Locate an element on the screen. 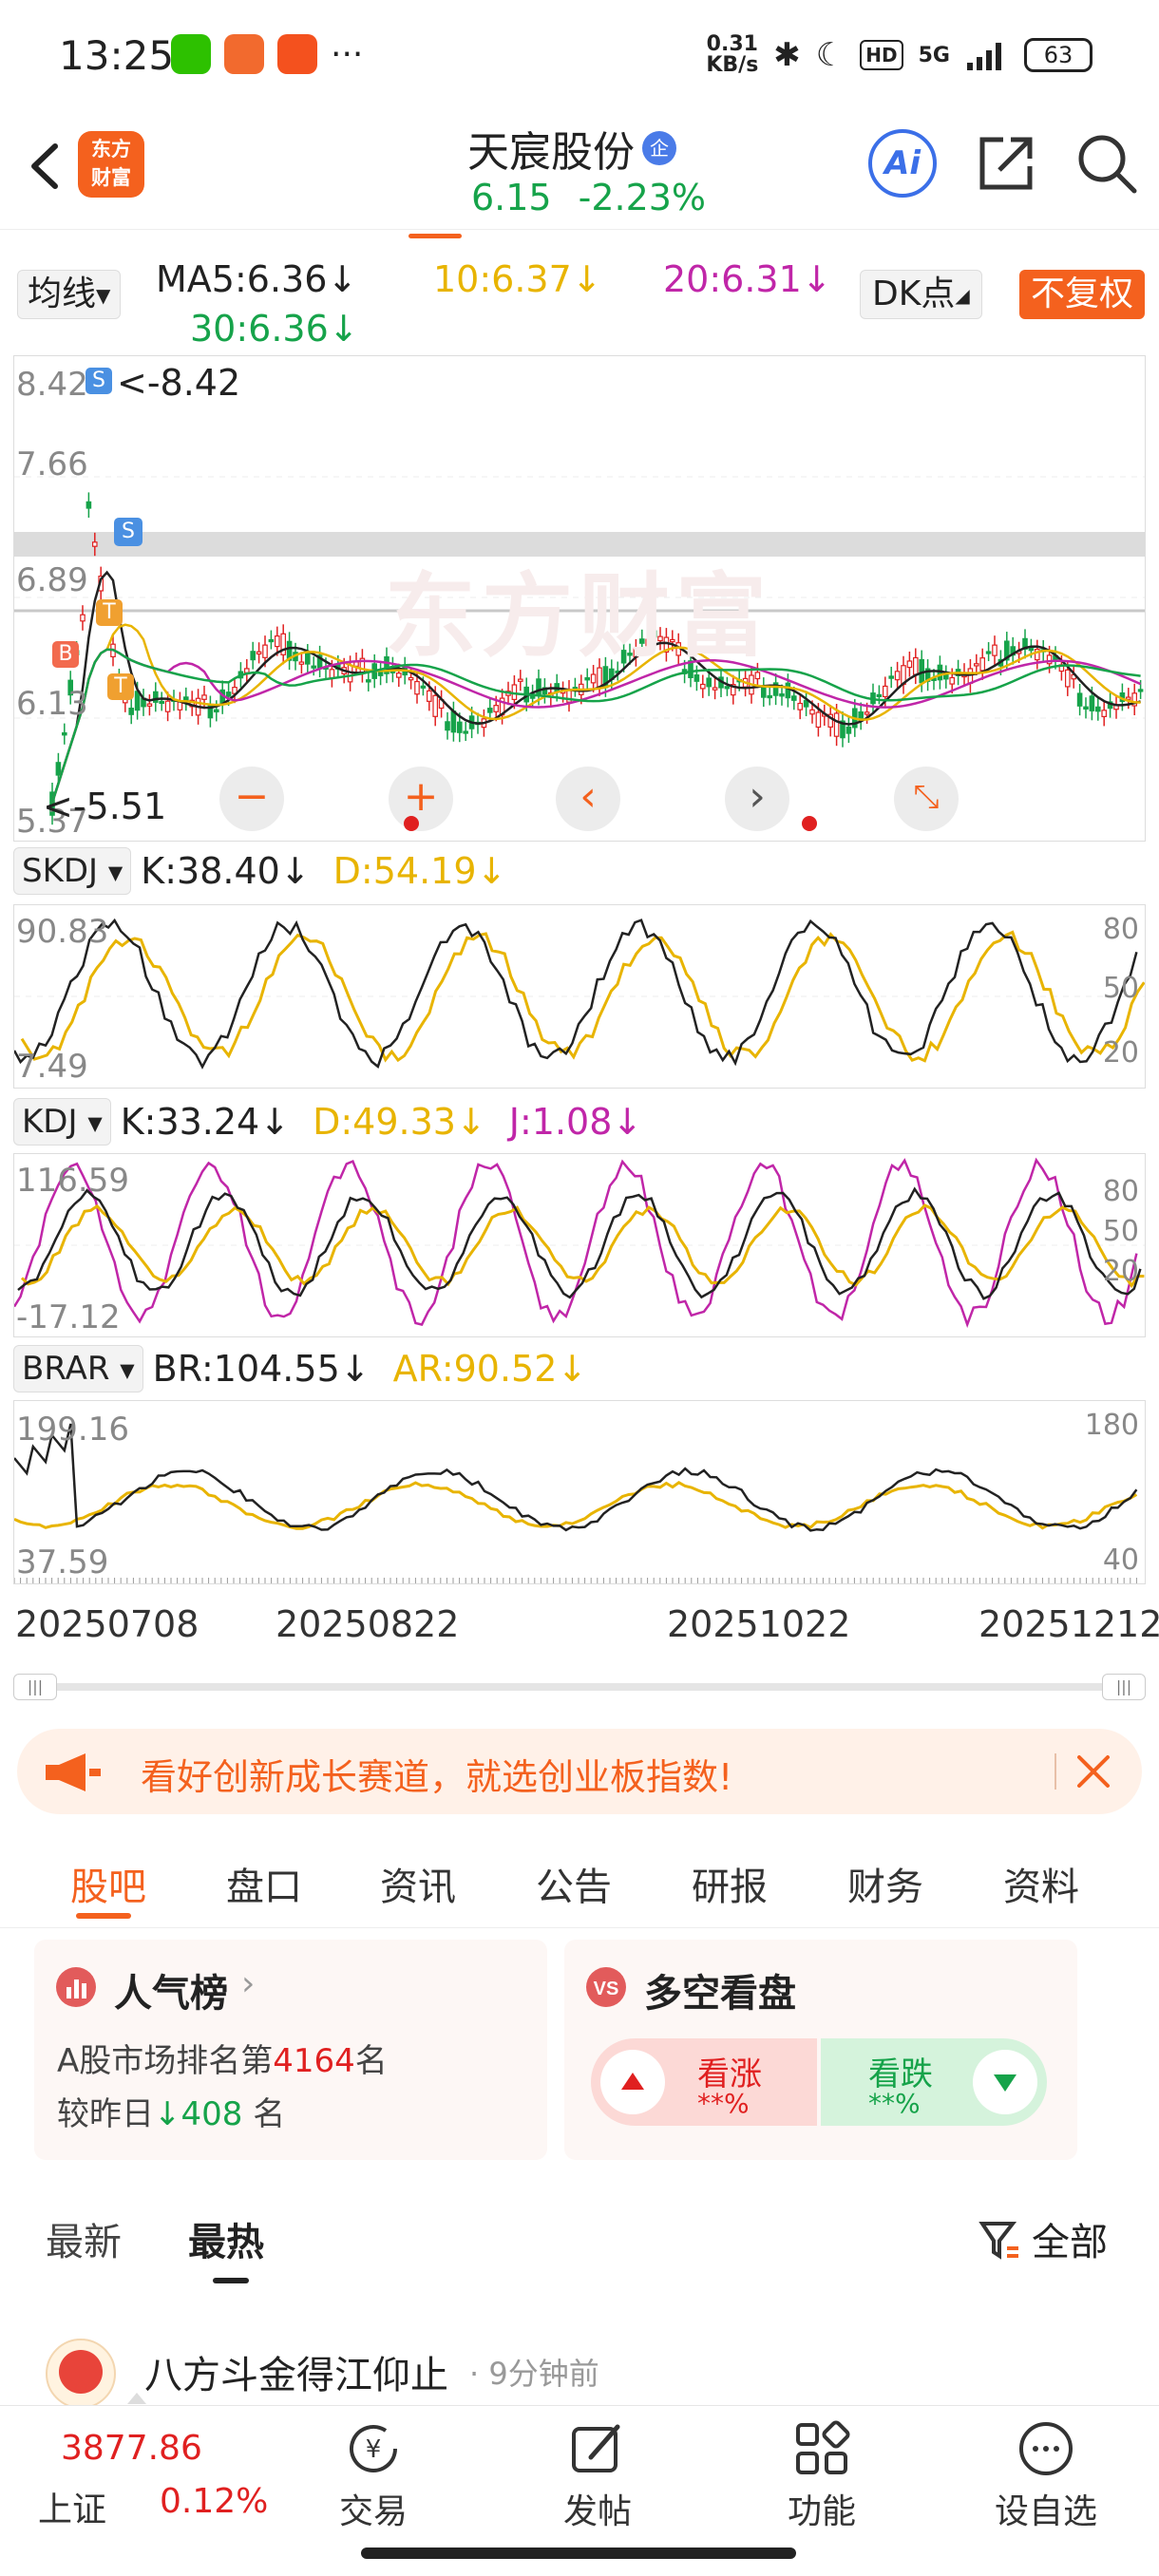 The image size is (1159, 2576). skdj-svg is located at coordinates (579, 994).